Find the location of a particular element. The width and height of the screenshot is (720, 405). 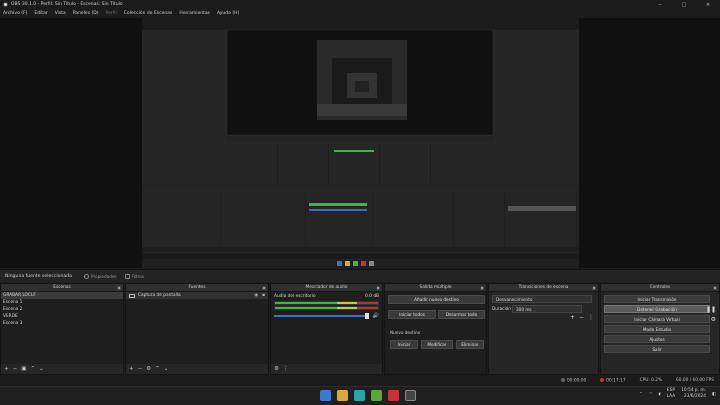

windows-start-icon is located at coordinates (325, 395).